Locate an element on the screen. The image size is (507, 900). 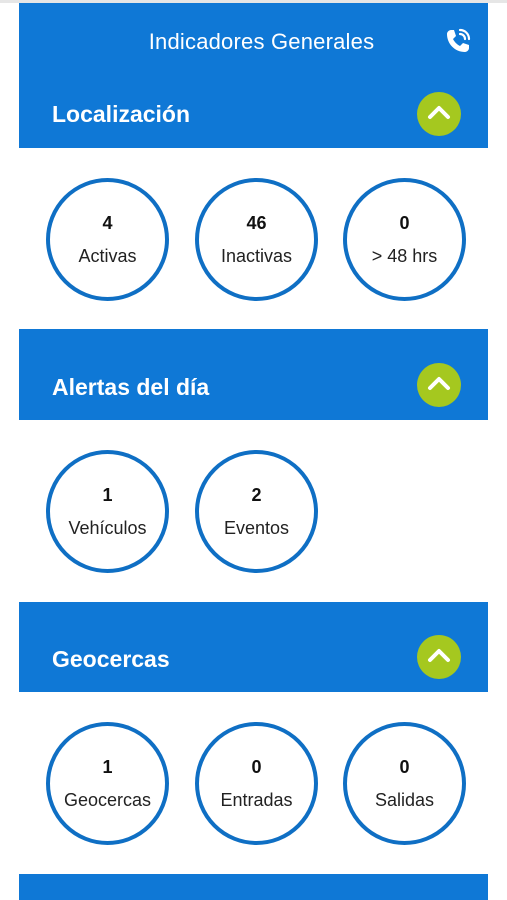
indicator-label: > 48 hrs is located at coordinates (404, 255).